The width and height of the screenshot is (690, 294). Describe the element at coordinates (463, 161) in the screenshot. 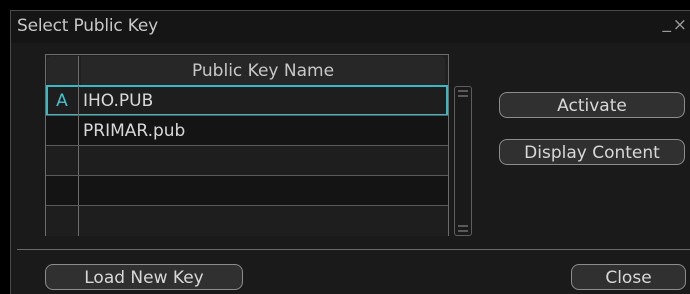

I see `table-scrollbar` at that location.